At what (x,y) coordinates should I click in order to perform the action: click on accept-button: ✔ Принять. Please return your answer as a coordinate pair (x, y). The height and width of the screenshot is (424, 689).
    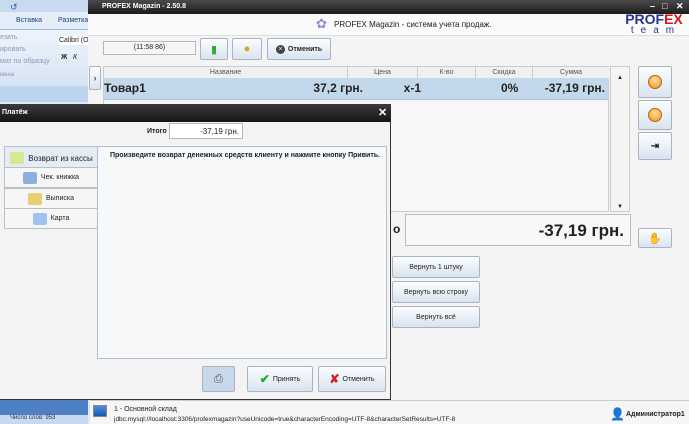
    Looking at the image, I should click on (280, 379).